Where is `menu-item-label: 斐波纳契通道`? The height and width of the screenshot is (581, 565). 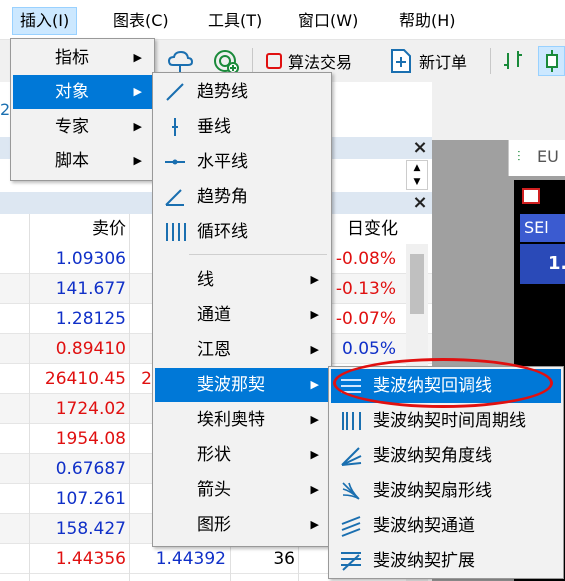
menu-item-label: 斐波纳契通道 is located at coordinates (424, 526).